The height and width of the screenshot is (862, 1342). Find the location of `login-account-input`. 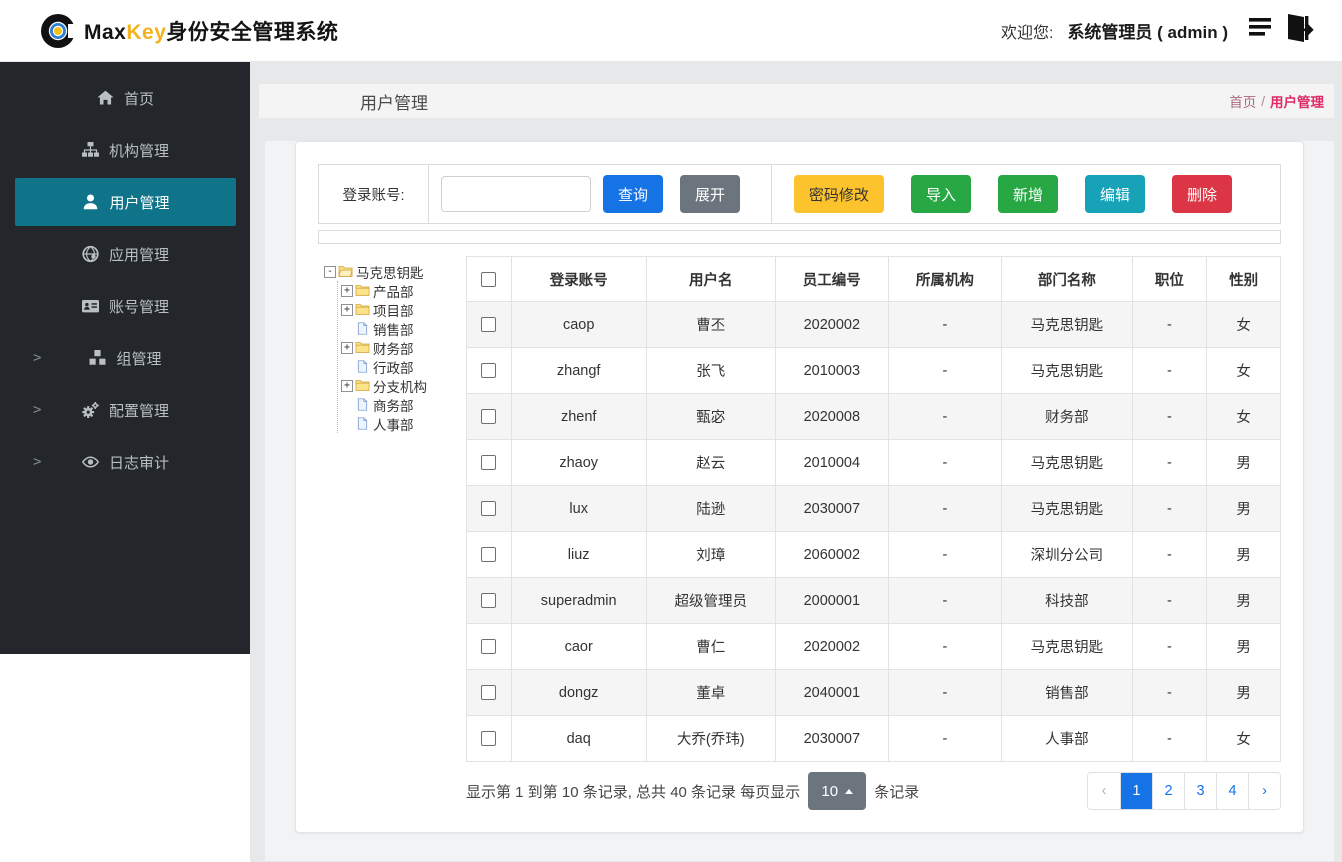

login-account-input is located at coordinates (516, 194).